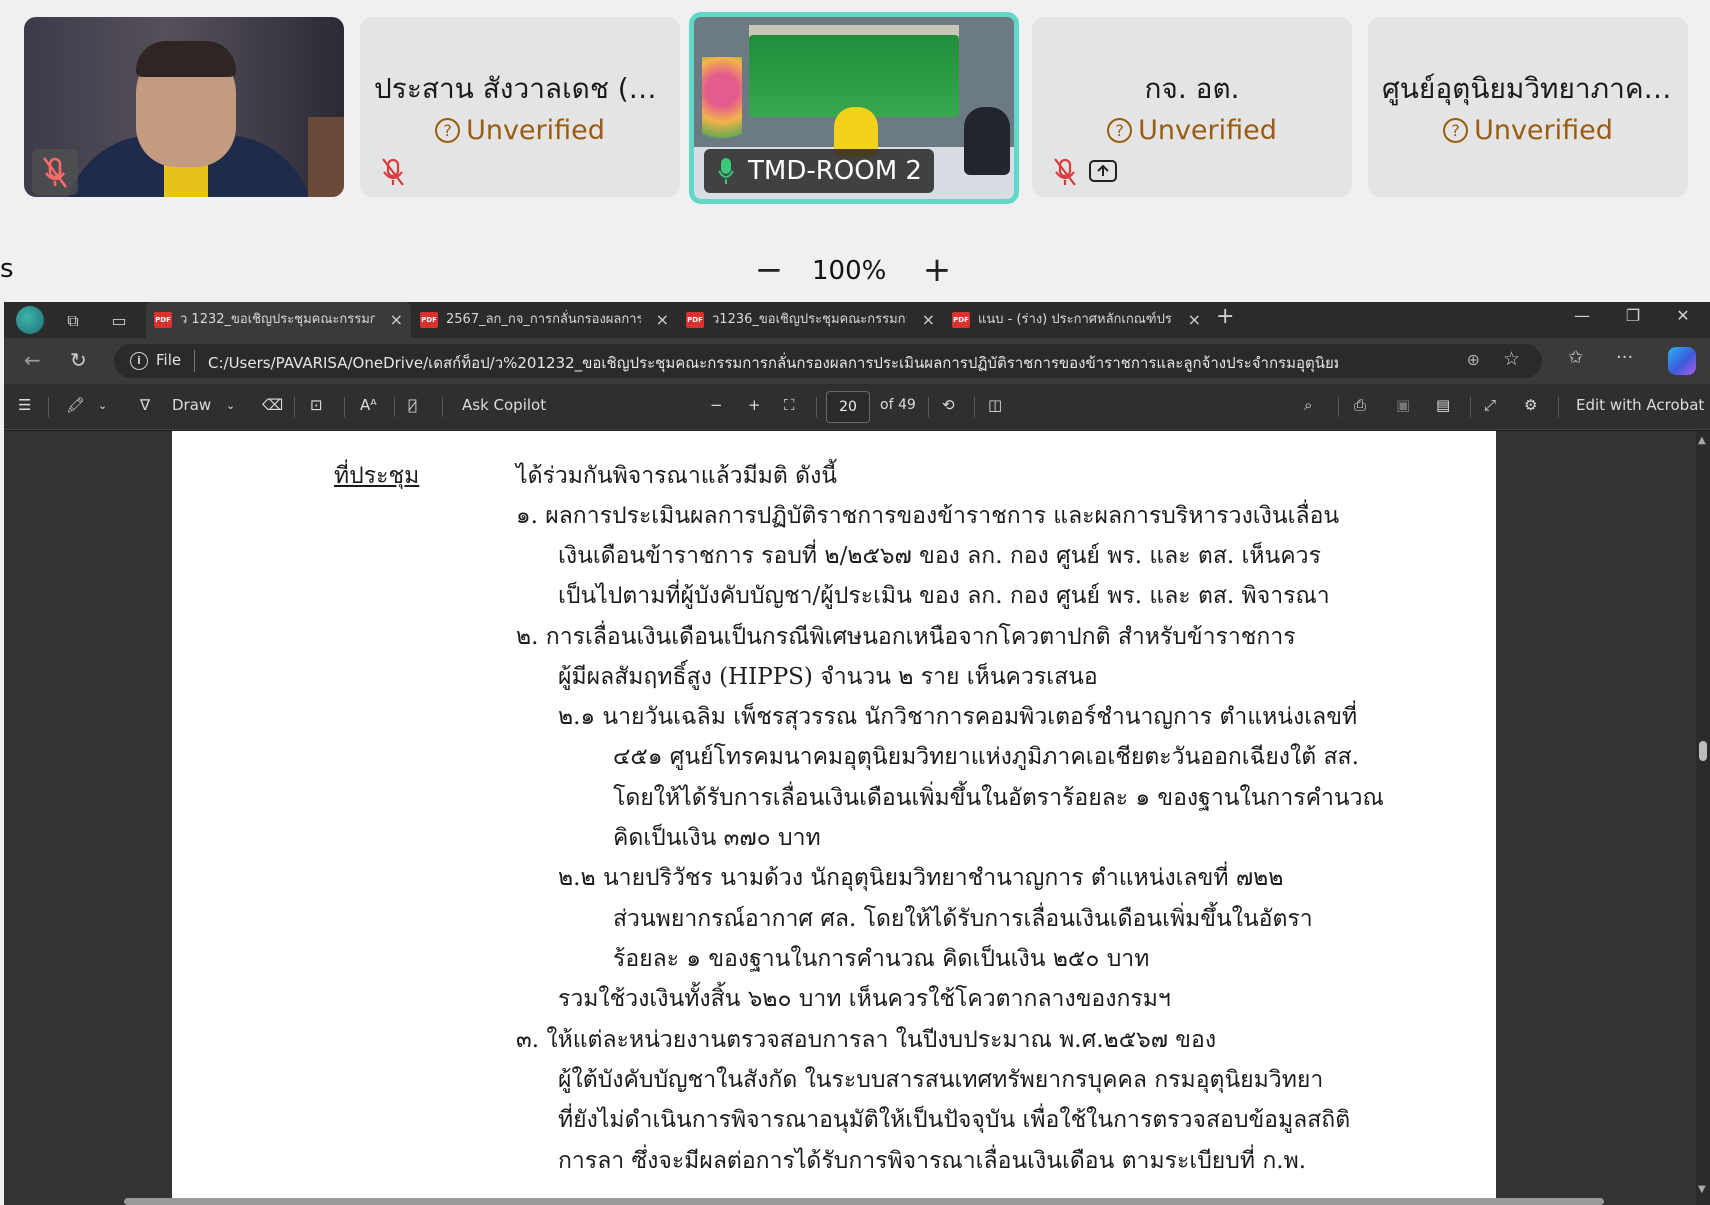 The width and height of the screenshot is (1710, 1205). What do you see at coordinates (1225, 316) in the screenshot?
I see `new-tab-button: +` at bounding box center [1225, 316].